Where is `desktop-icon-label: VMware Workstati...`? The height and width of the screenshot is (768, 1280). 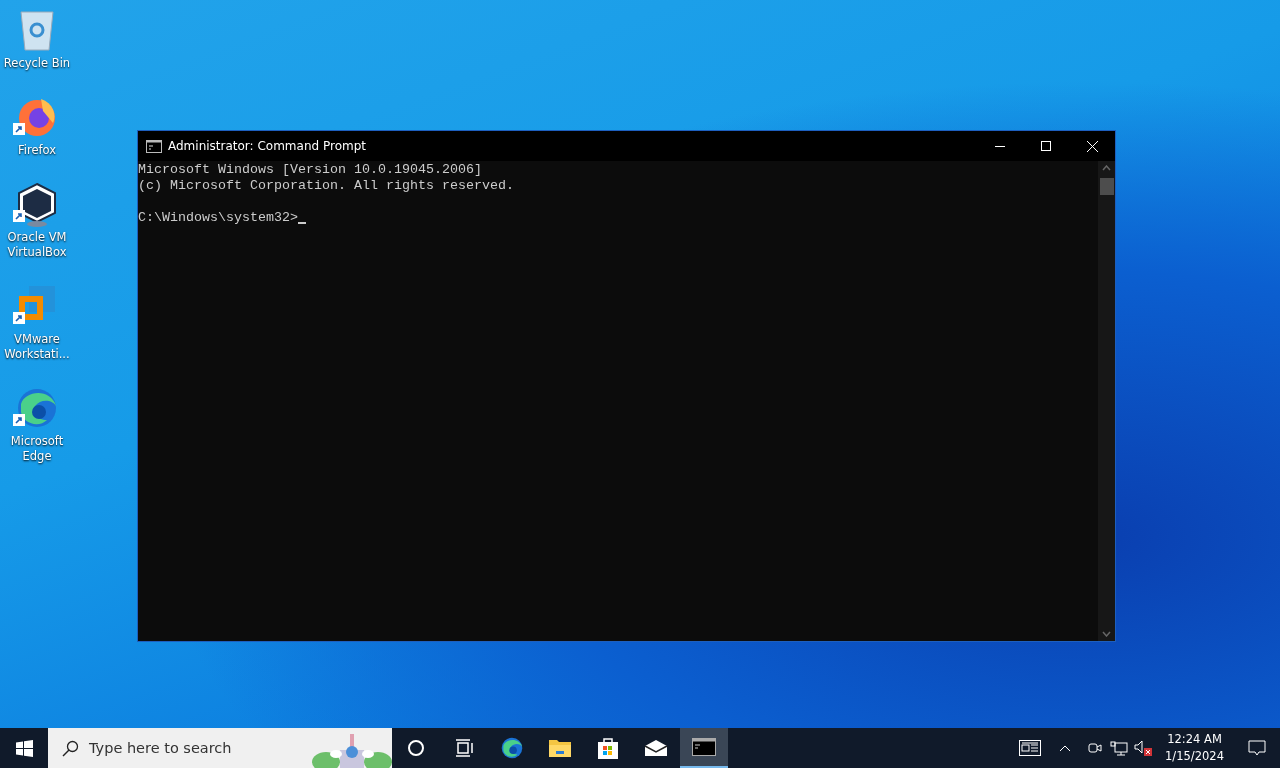
desktop-icon-label: VMware Workstati... is located at coordinates (37, 347).